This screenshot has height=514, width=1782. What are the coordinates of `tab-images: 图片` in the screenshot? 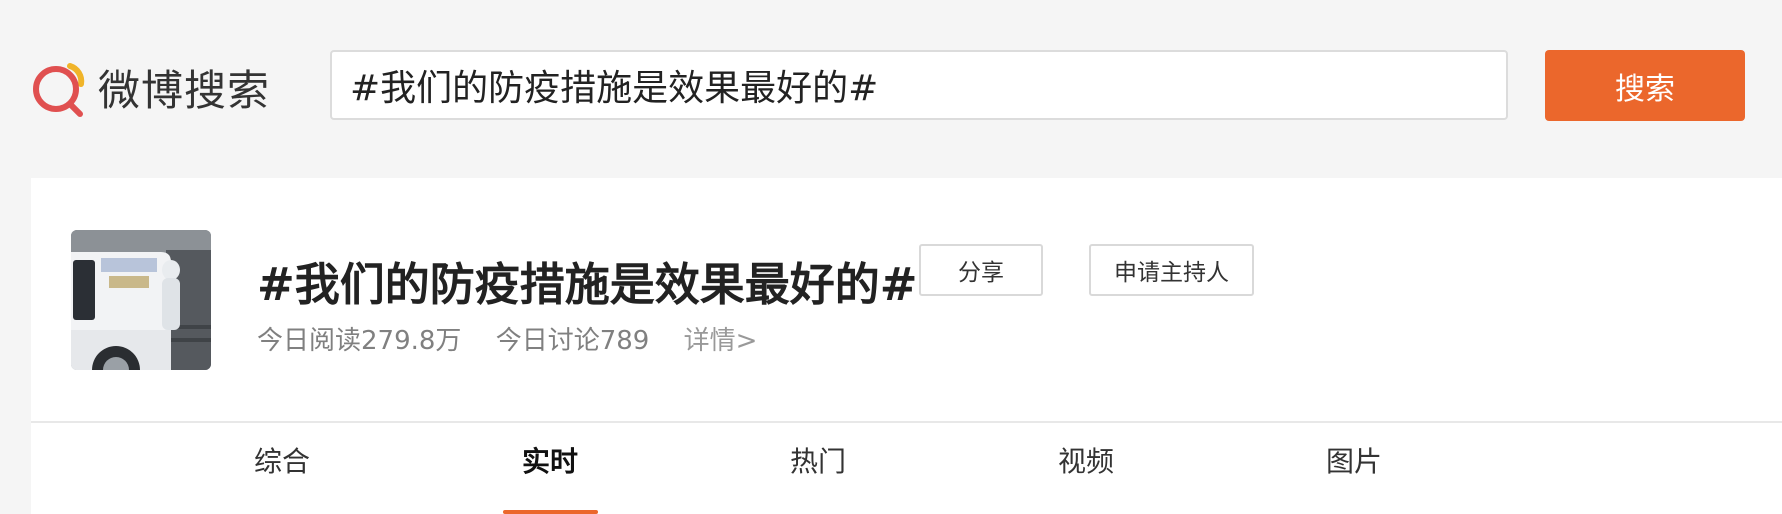 It's located at (1354, 468).